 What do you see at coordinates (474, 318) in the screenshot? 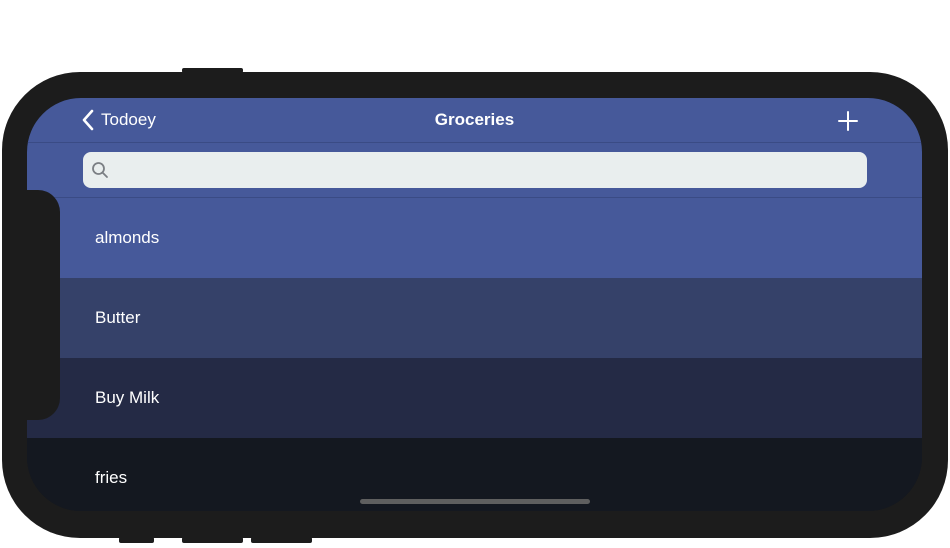
I see `list-item: Butter` at bounding box center [474, 318].